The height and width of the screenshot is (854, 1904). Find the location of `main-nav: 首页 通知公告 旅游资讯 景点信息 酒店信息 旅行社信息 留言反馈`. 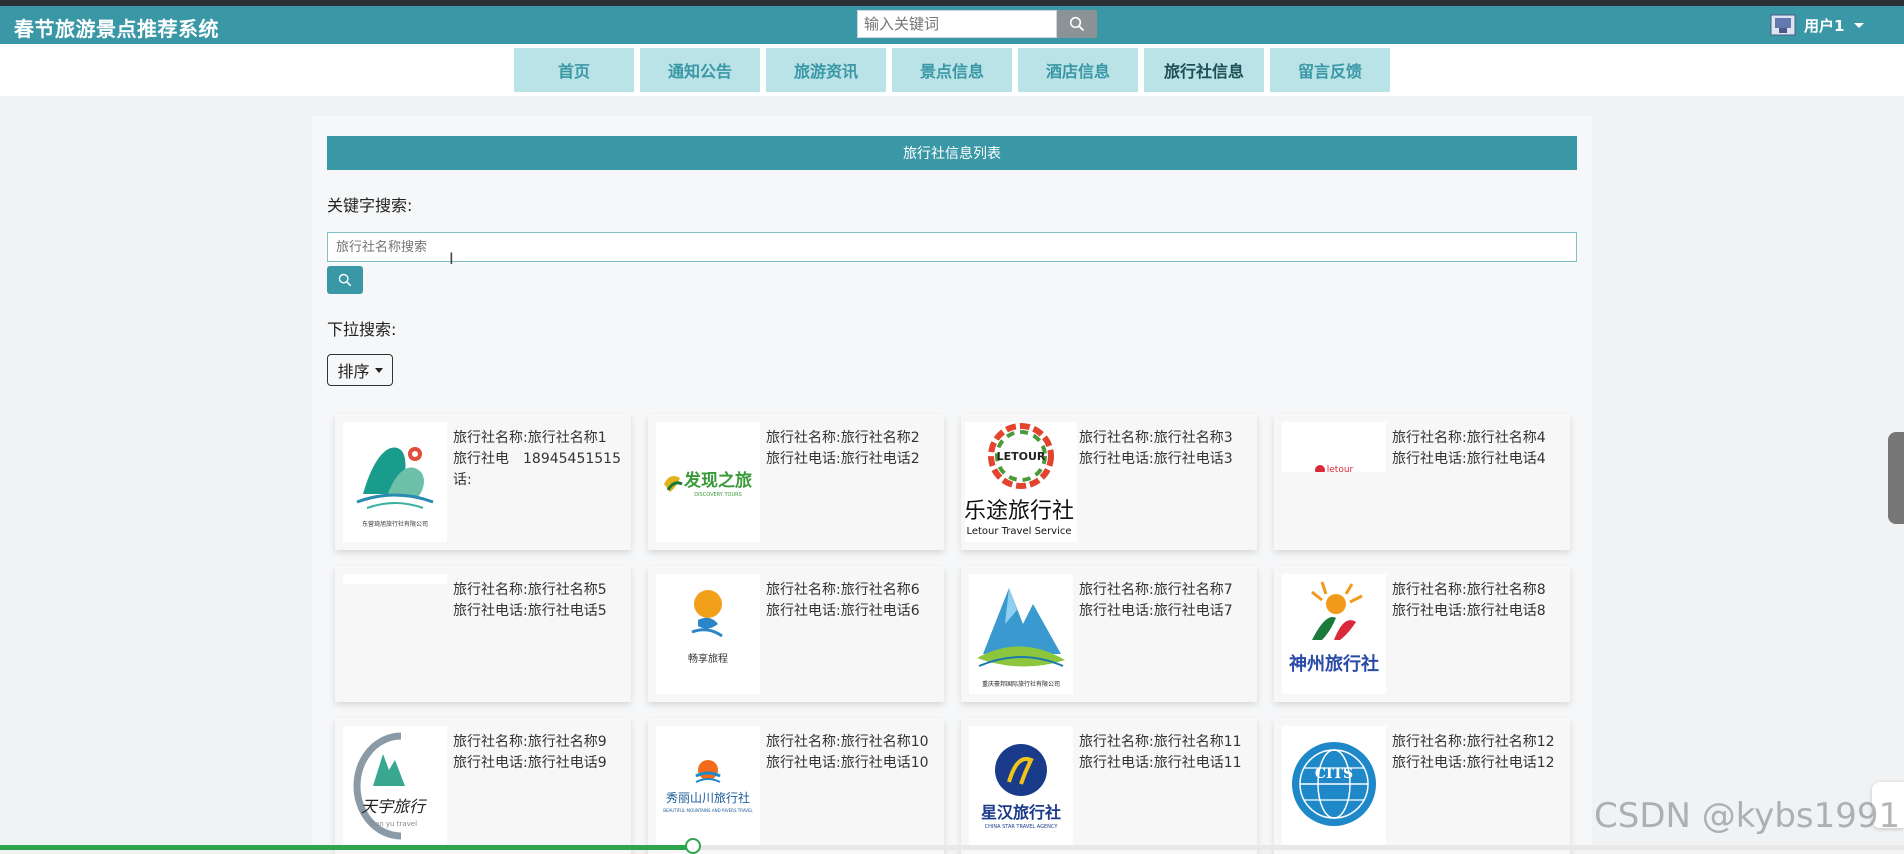

main-nav: 首页 通知公告 旅游资讯 景点信息 酒店信息 旅行社信息 留言反馈 is located at coordinates (952, 70).